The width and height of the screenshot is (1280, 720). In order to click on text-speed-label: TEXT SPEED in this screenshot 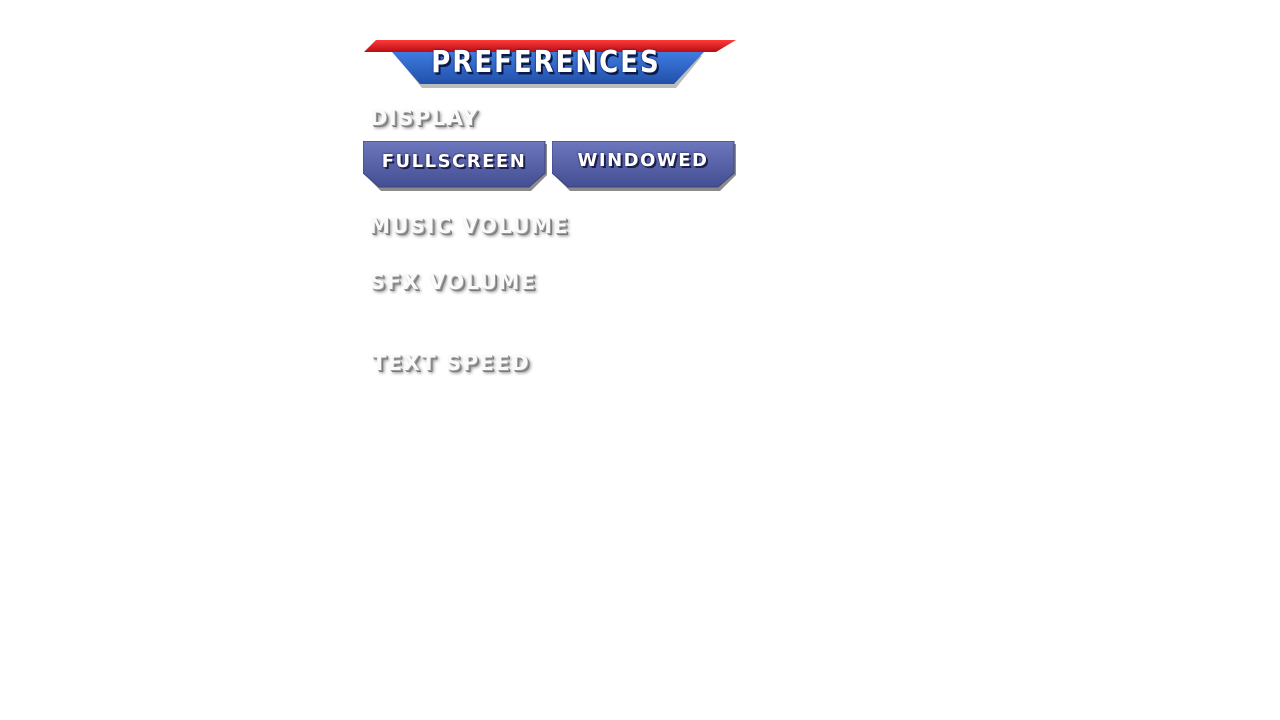, I will do `click(451, 363)`.